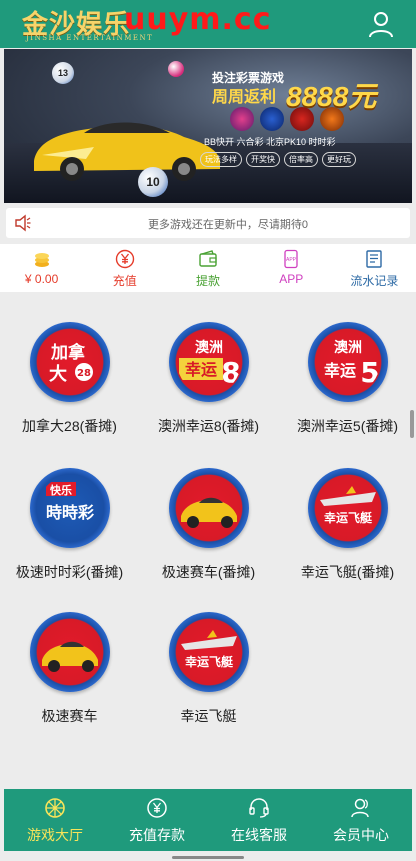 Image resolution: width=416 pixels, height=861 pixels. What do you see at coordinates (361, 820) in the screenshot?
I see `nav-member-center: 会员中心` at bounding box center [361, 820].